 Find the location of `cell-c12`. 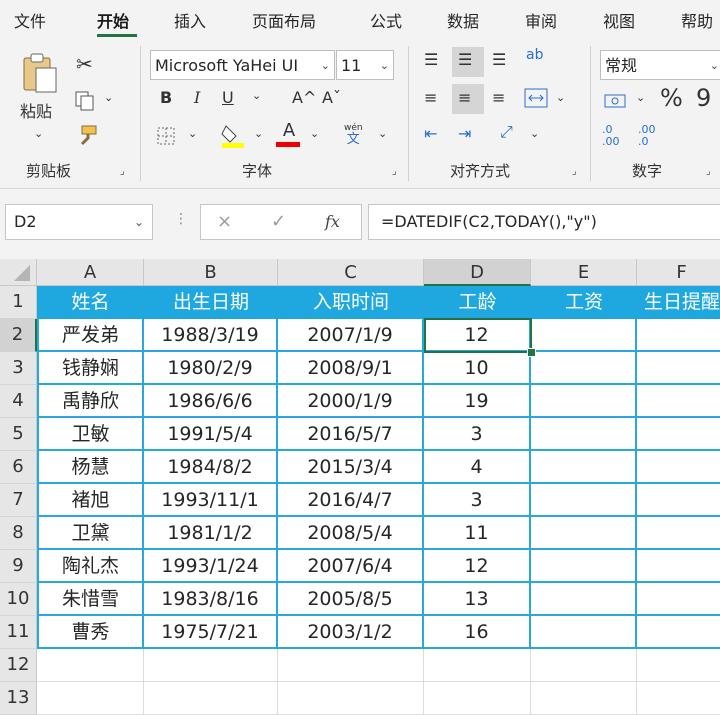

cell-c12 is located at coordinates (351, 665).